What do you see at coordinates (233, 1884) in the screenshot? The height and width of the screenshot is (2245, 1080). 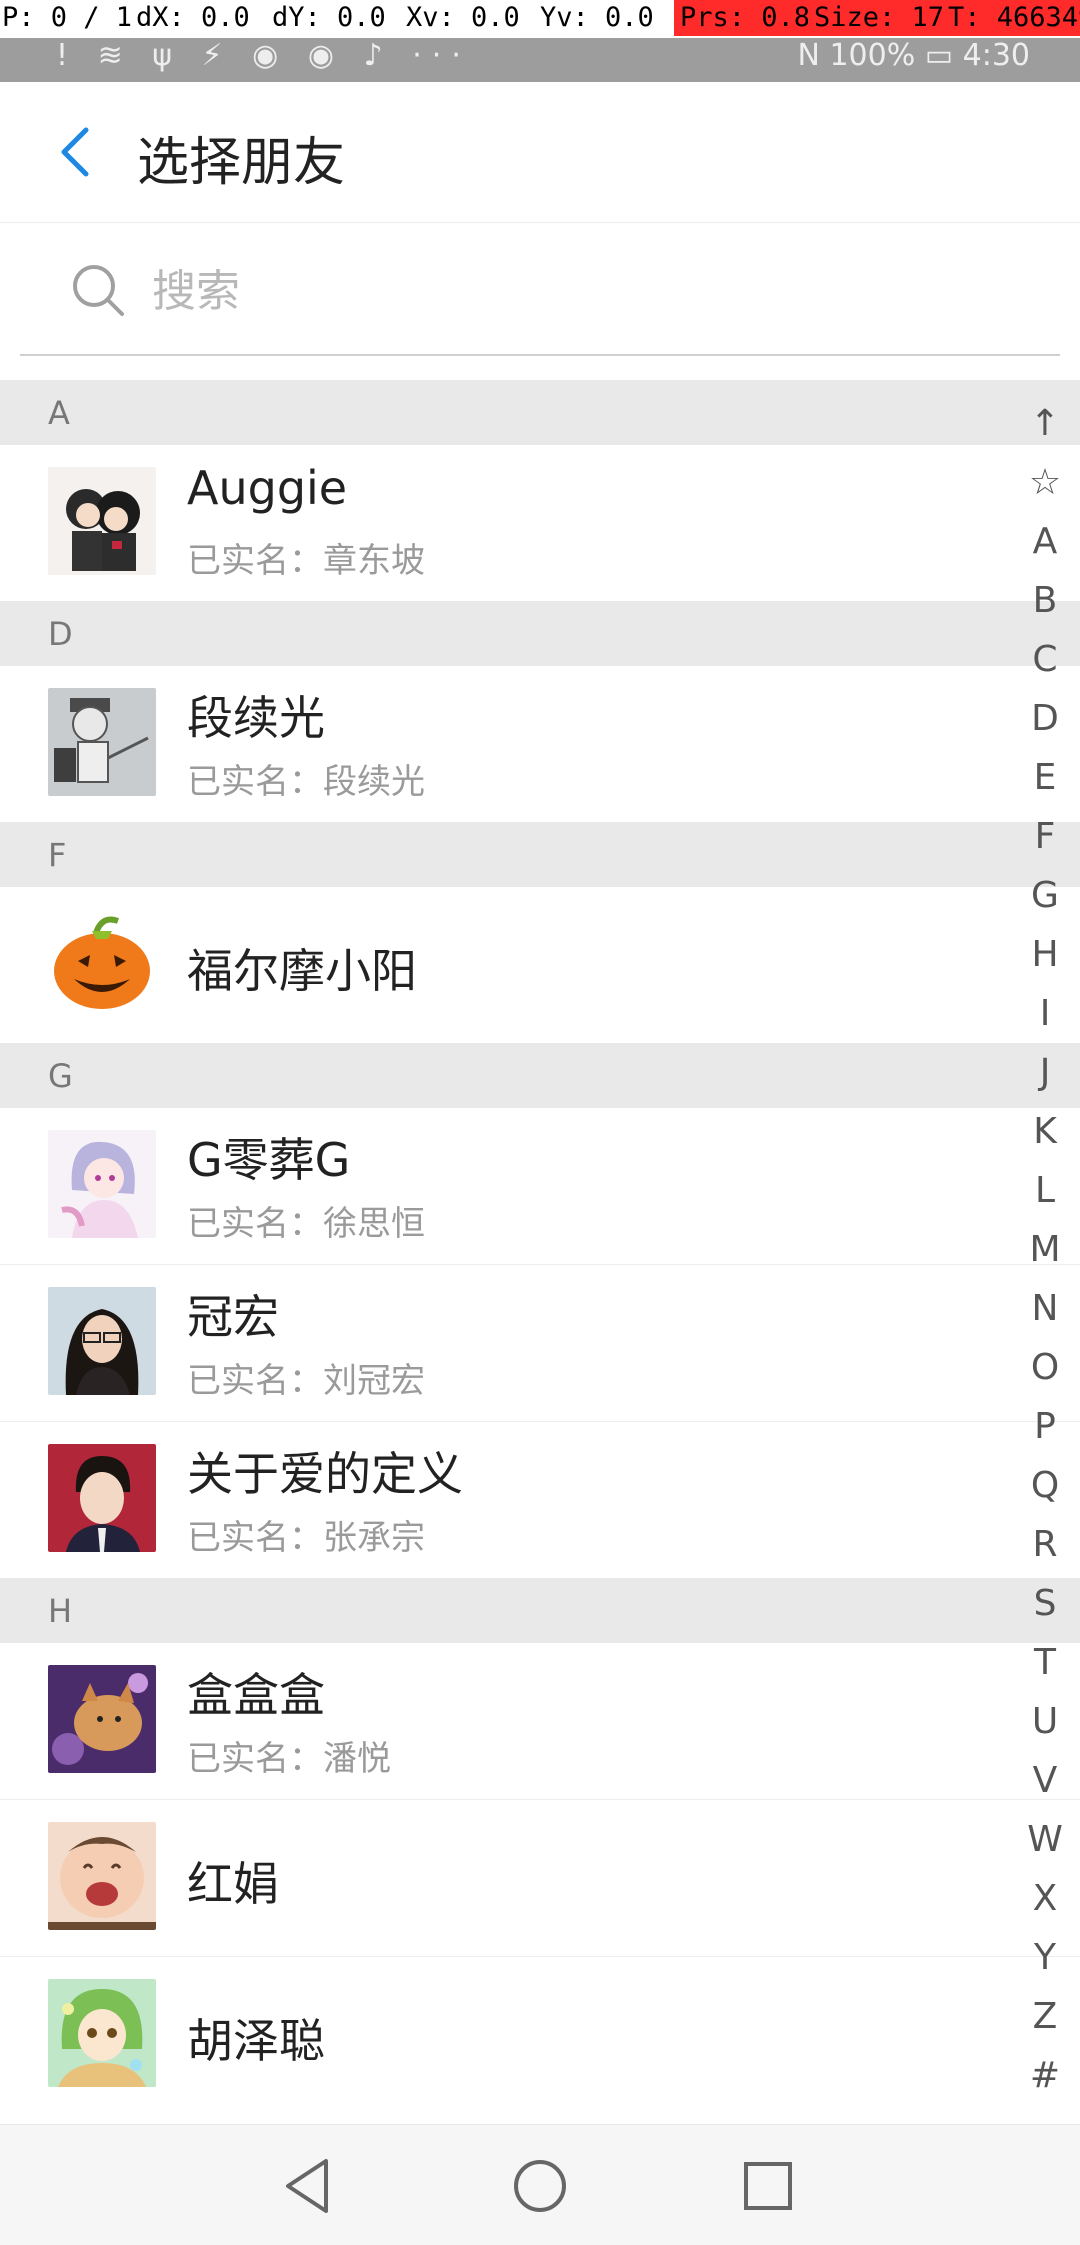 I see `contact-name: 红娟` at bounding box center [233, 1884].